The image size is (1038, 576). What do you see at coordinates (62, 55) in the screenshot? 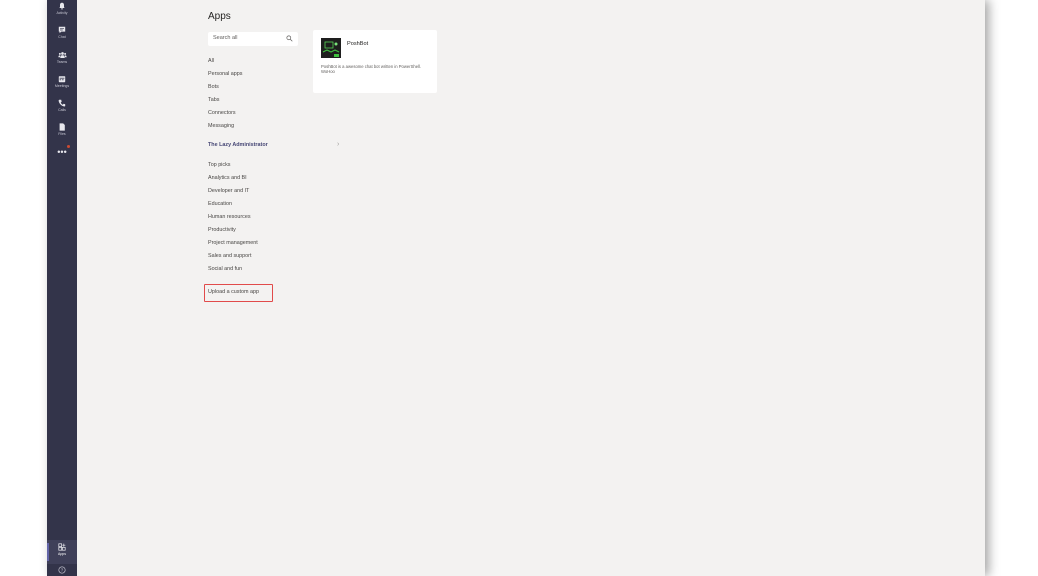
I see `teams-icon` at bounding box center [62, 55].